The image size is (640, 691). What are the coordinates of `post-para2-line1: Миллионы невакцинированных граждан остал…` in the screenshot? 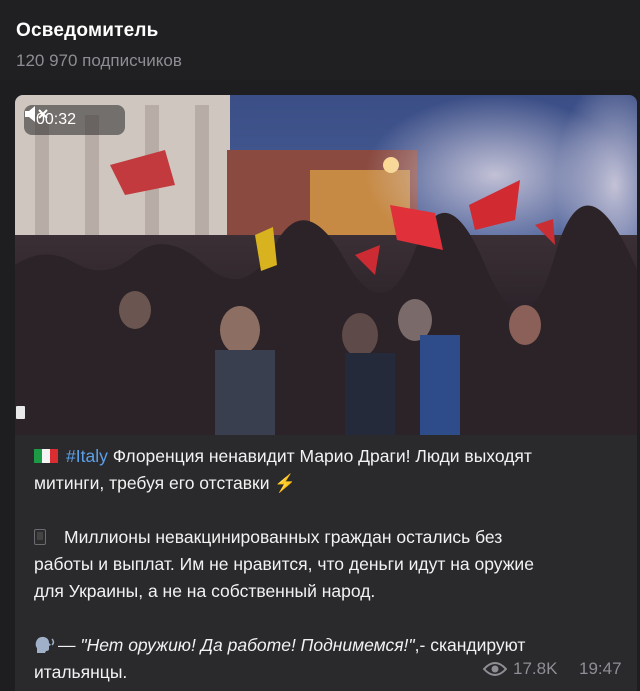 It's located at (283, 537).